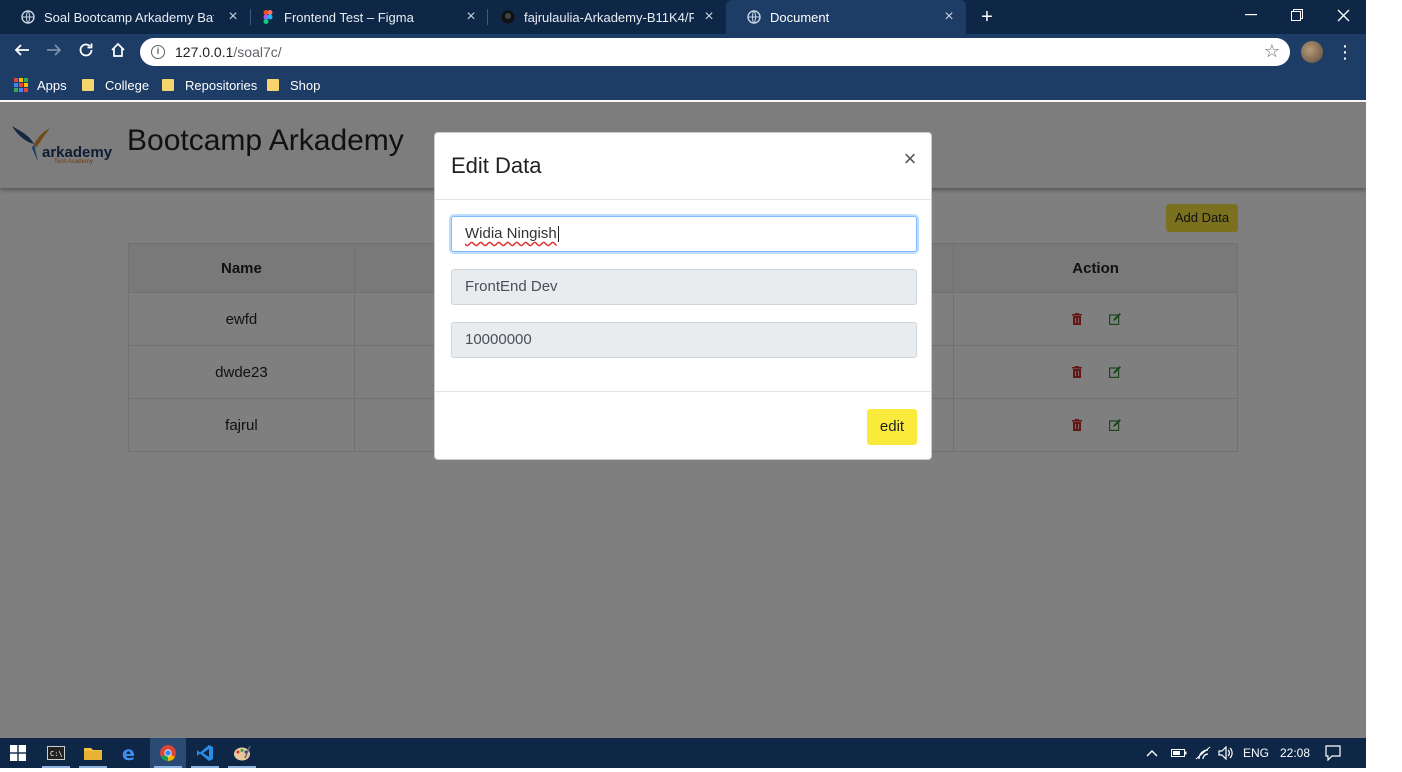  I want to click on notification-icon, so click(1333, 753).